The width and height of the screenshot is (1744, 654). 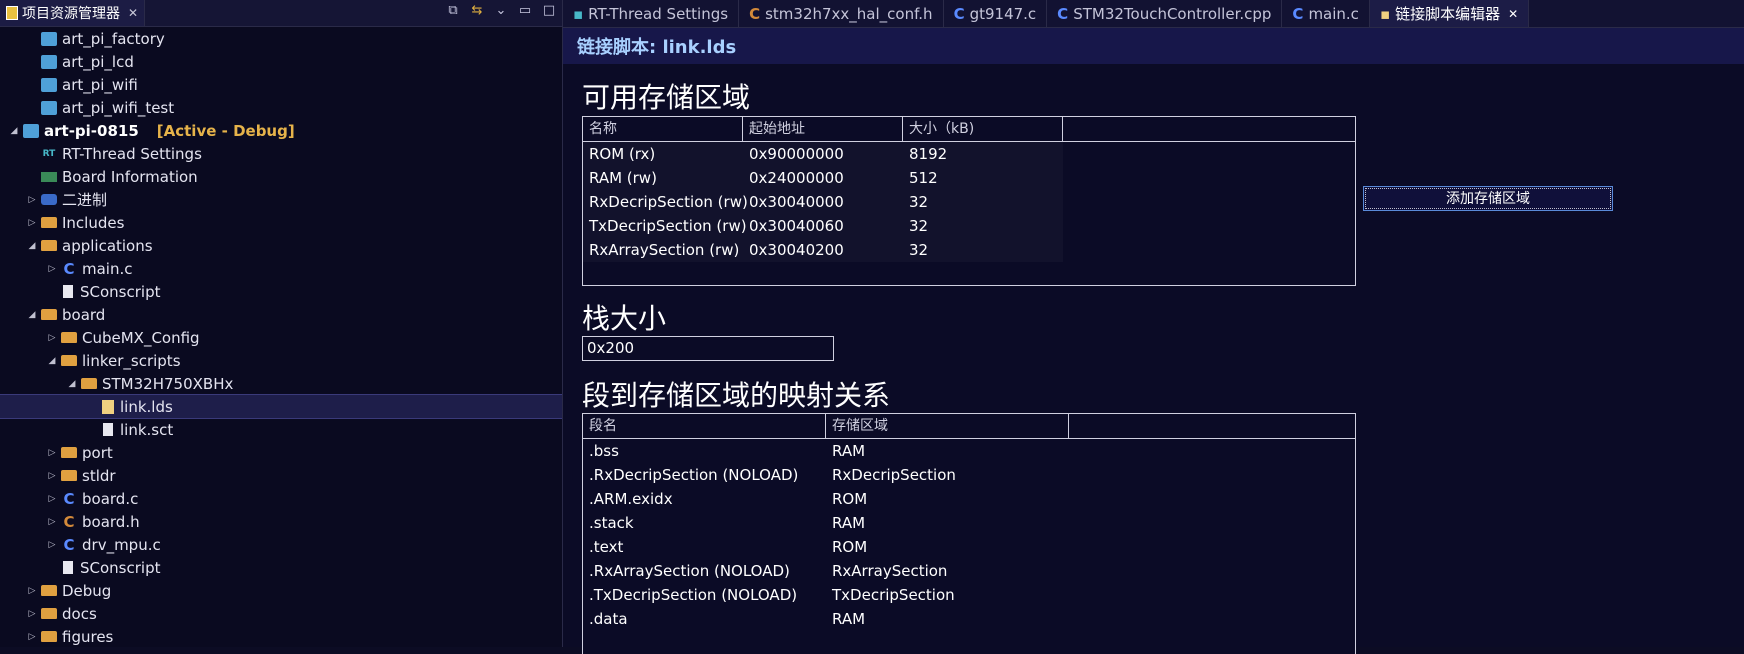 What do you see at coordinates (281, 222) in the screenshot?
I see `tree-item: ▷ Includes` at bounding box center [281, 222].